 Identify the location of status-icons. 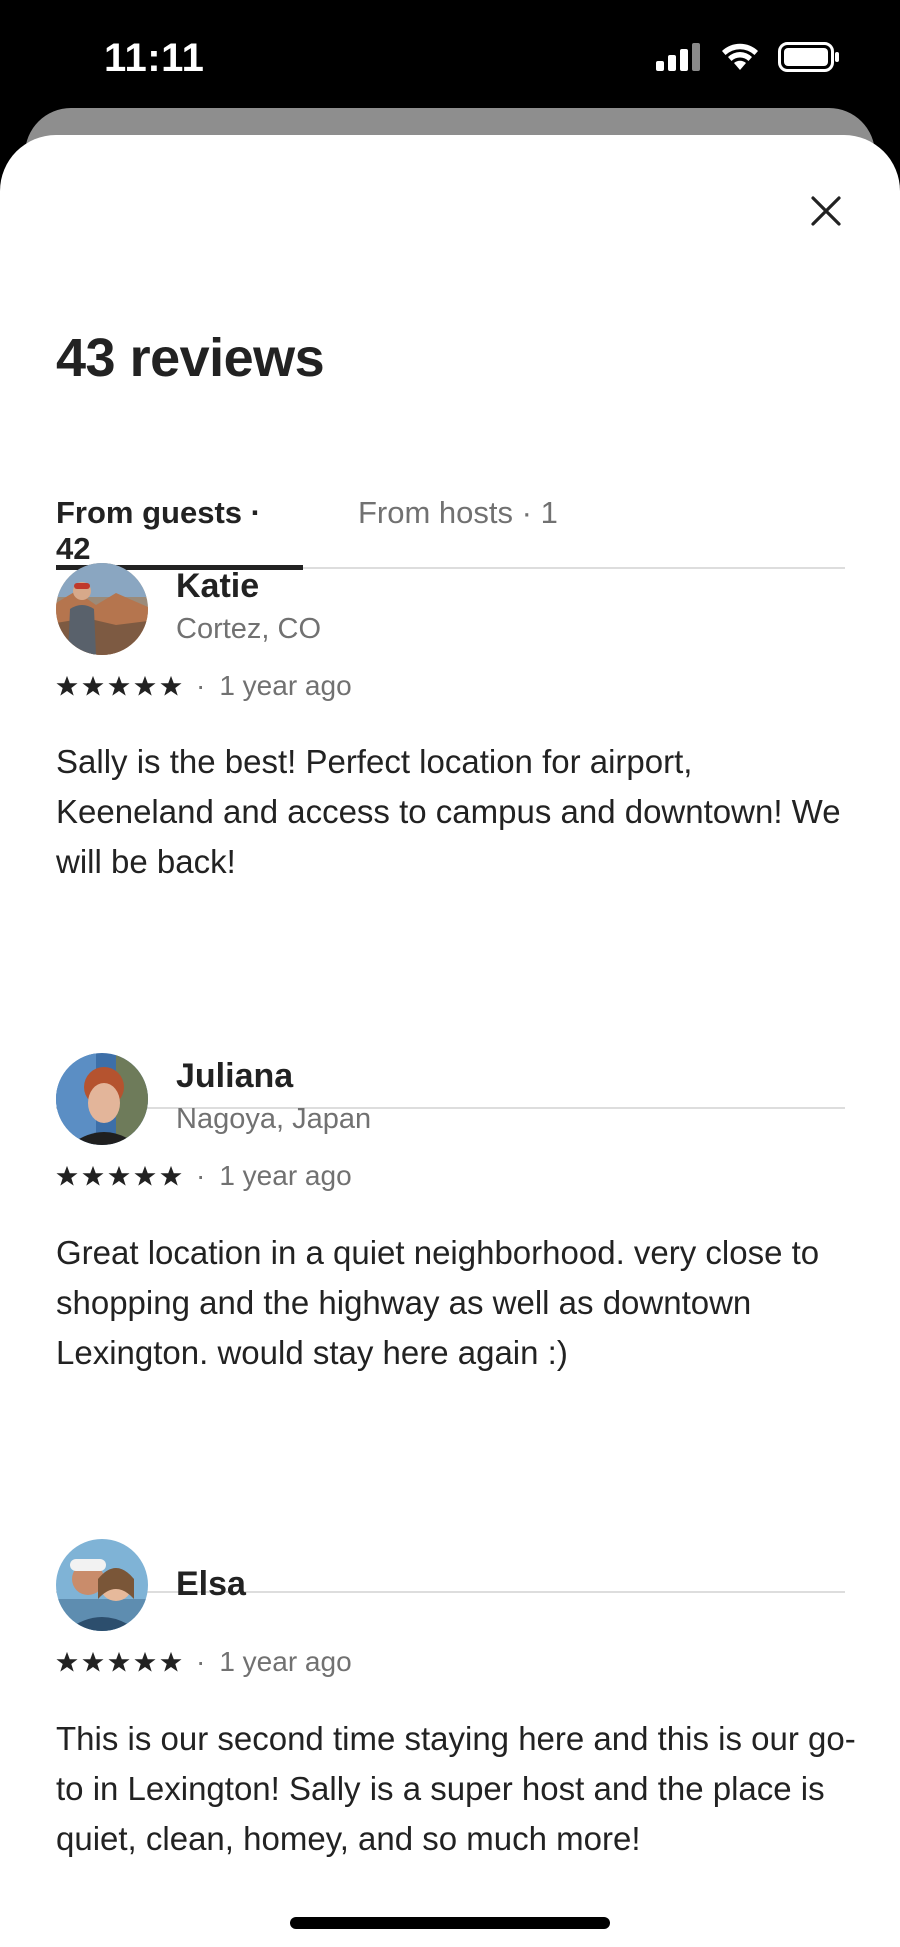
(748, 57).